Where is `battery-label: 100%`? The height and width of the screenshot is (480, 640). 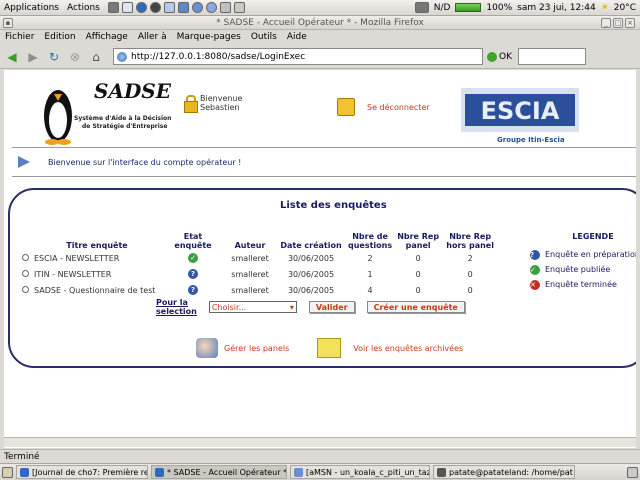
battery-label: 100% is located at coordinates (499, 7).